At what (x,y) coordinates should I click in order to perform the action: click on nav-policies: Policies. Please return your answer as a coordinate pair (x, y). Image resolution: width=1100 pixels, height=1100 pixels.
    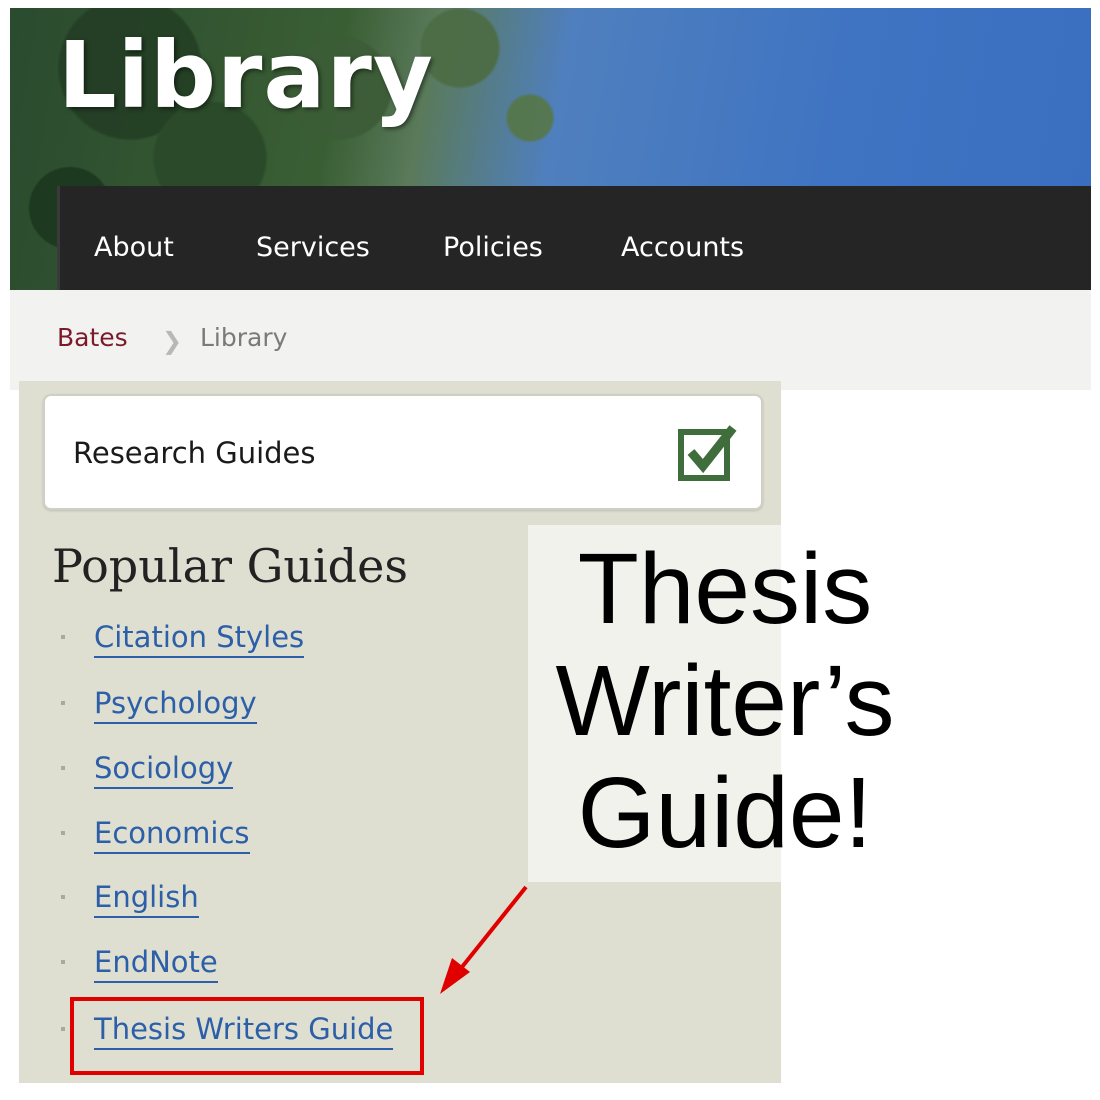
    Looking at the image, I should click on (493, 247).